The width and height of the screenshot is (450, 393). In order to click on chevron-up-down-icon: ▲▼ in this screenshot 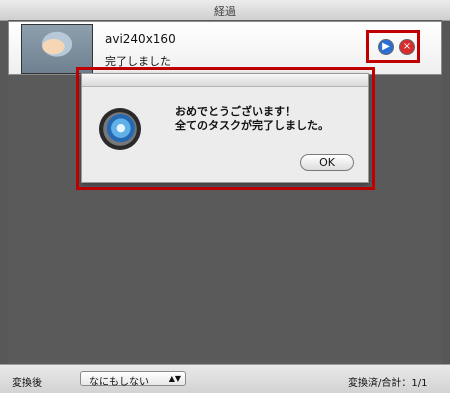, I will do `click(174, 378)`.